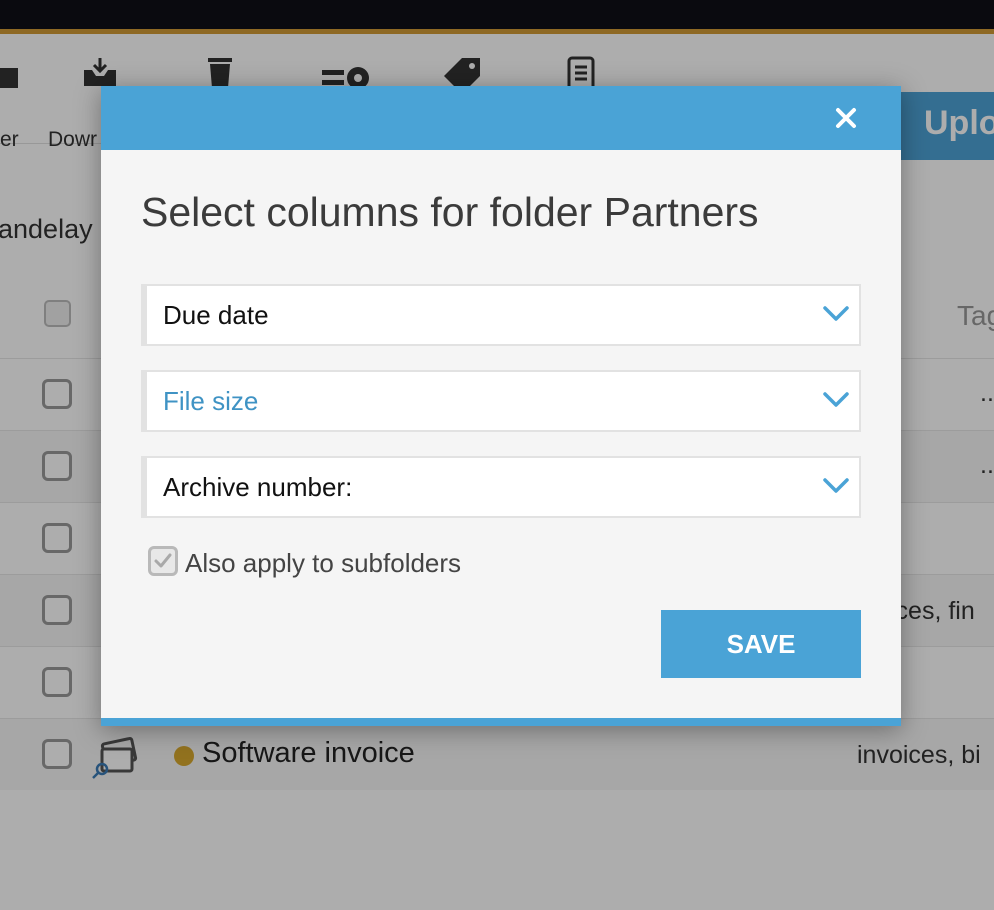  I want to click on dialog-footer-bar, so click(501, 722).